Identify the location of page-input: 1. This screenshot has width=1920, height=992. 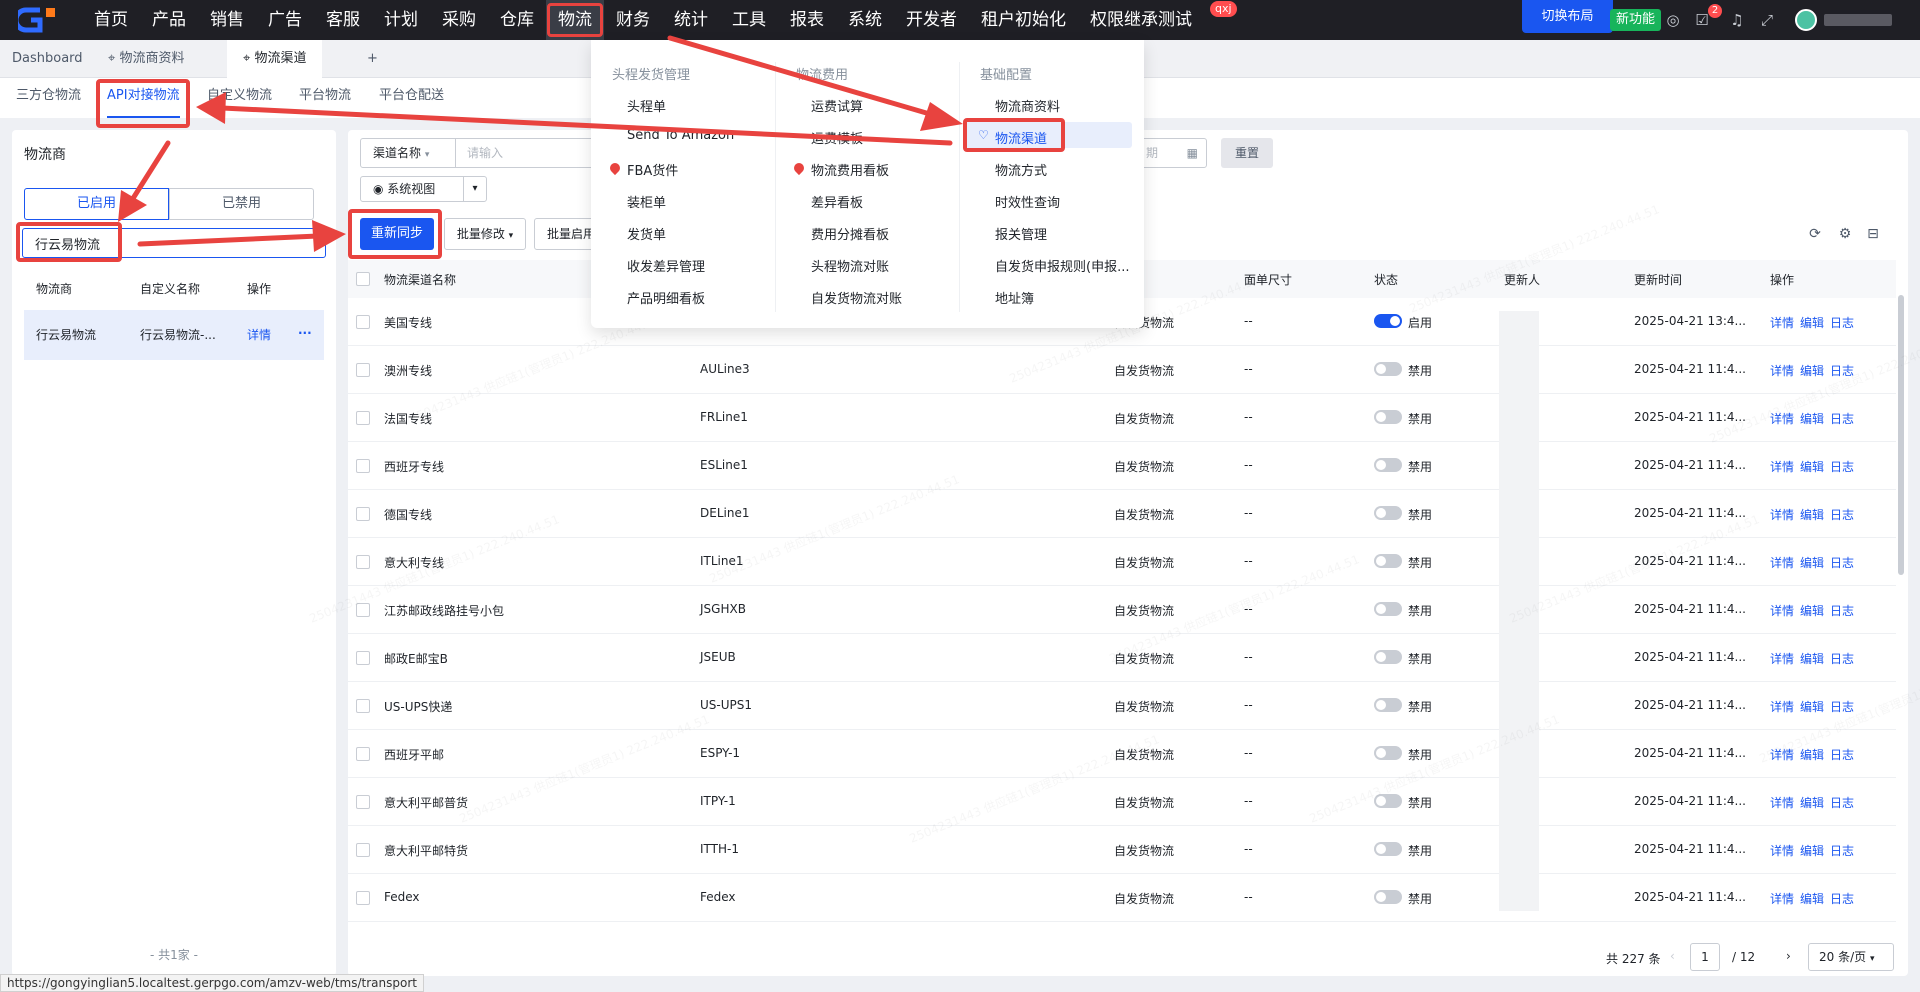
(1705, 957).